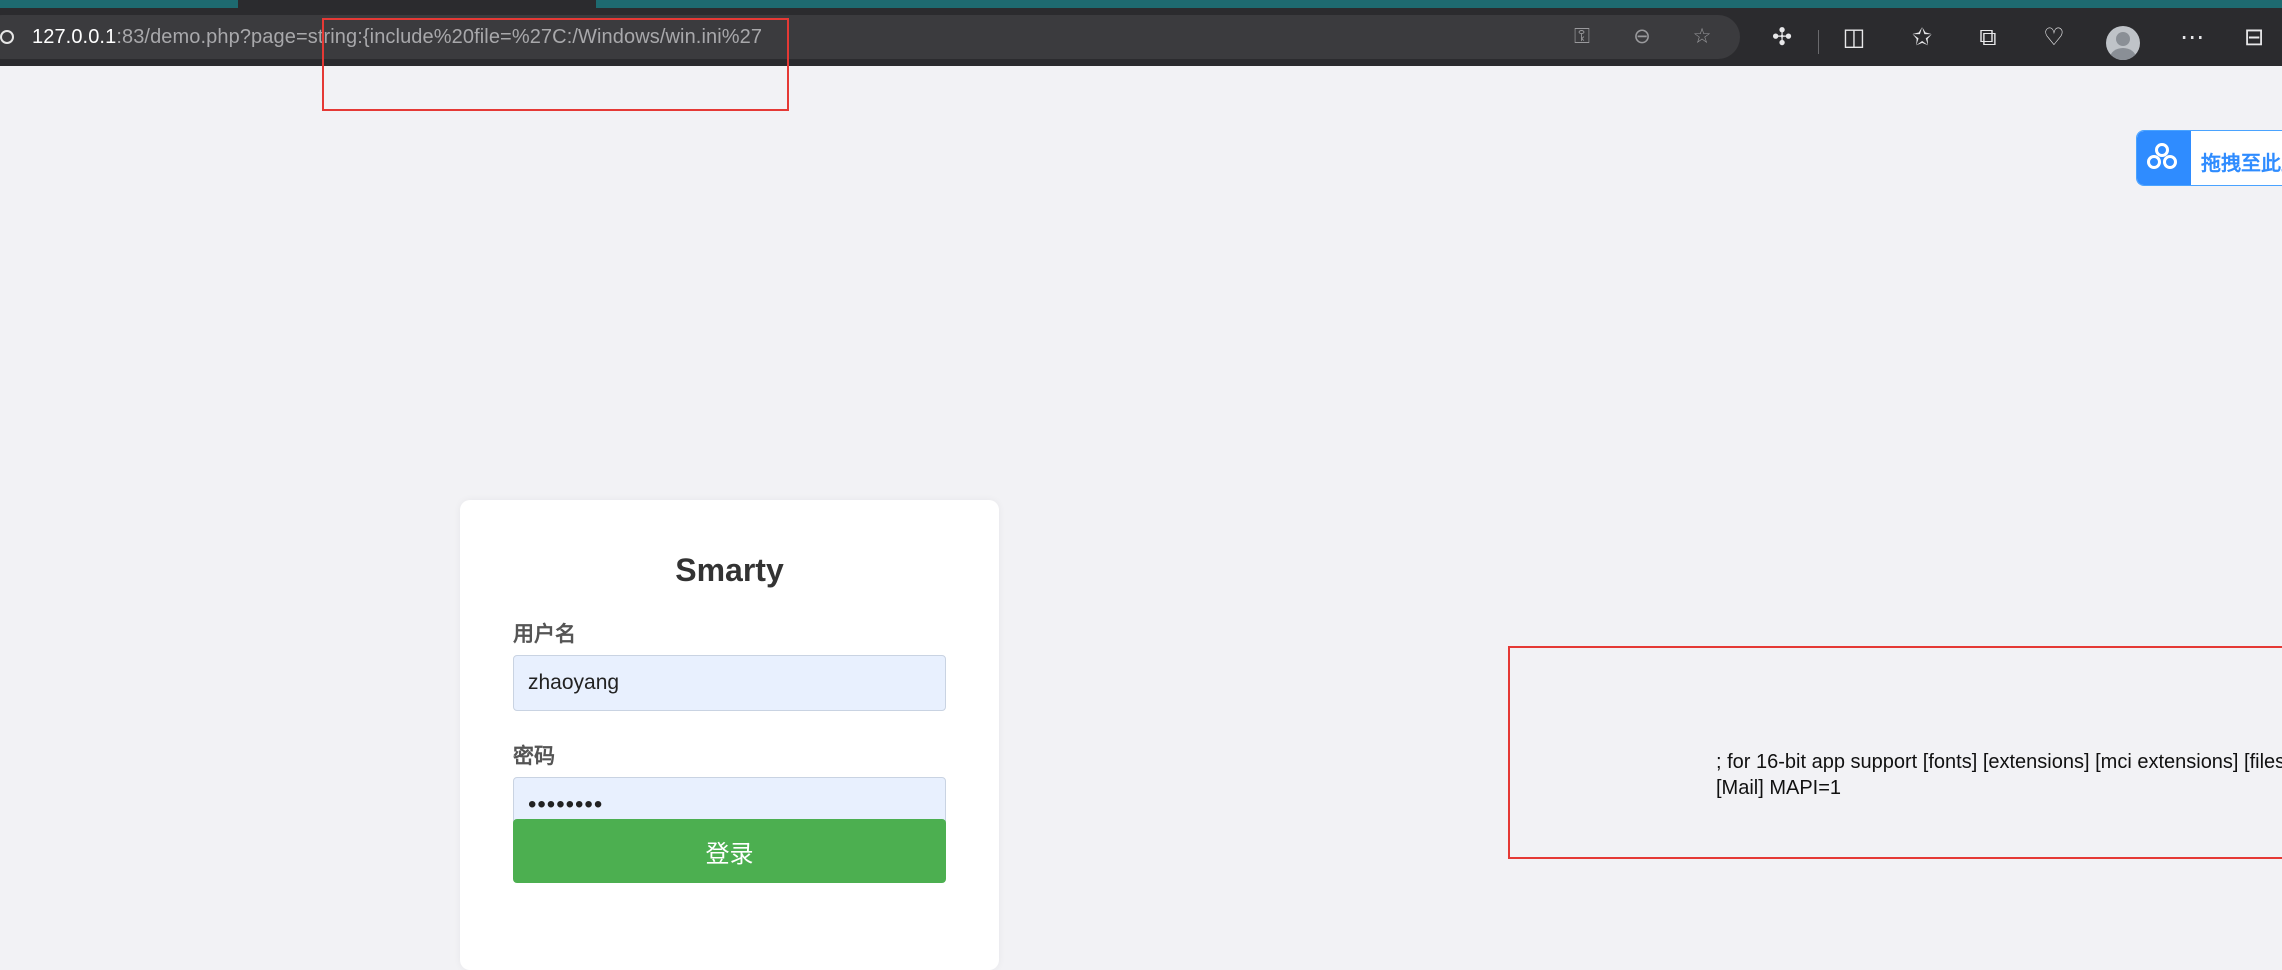 This screenshot has width=2282, height=970. What do you see at coordinates (1642, 37) in the screenshot?
I see `zoom-out-icon: ⊖` at bounding box center [1642, 37].